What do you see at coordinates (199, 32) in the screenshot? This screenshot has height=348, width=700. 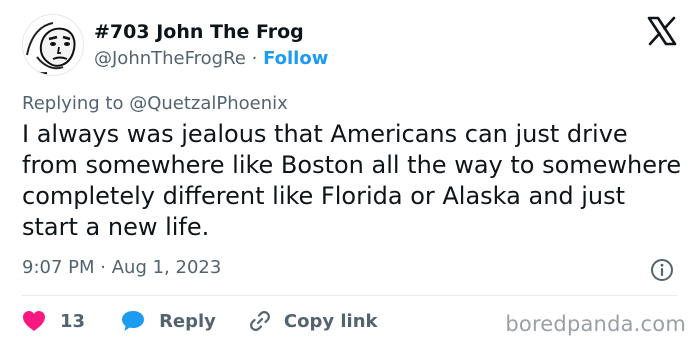 I see `display-name: #703 John The Frog` at bounding box center [199, 32].